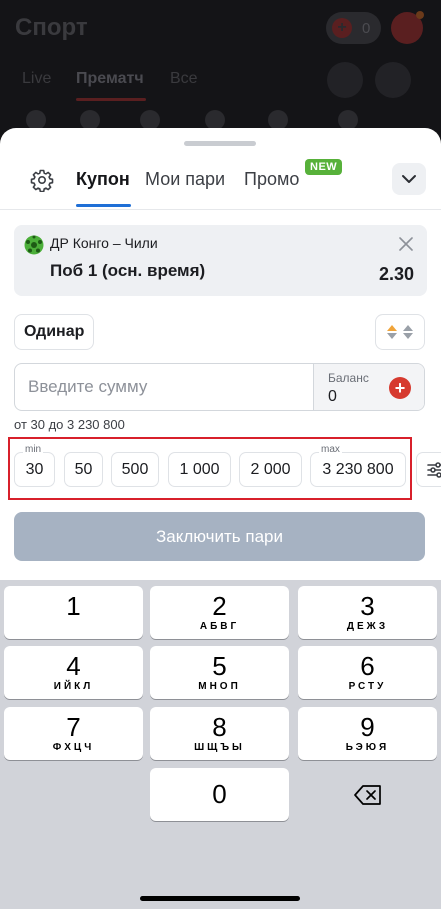  What do you see at coordinates (400, 388) in the screenshot?
I see `add-funds-button: +` at bounding box center [400, 388].